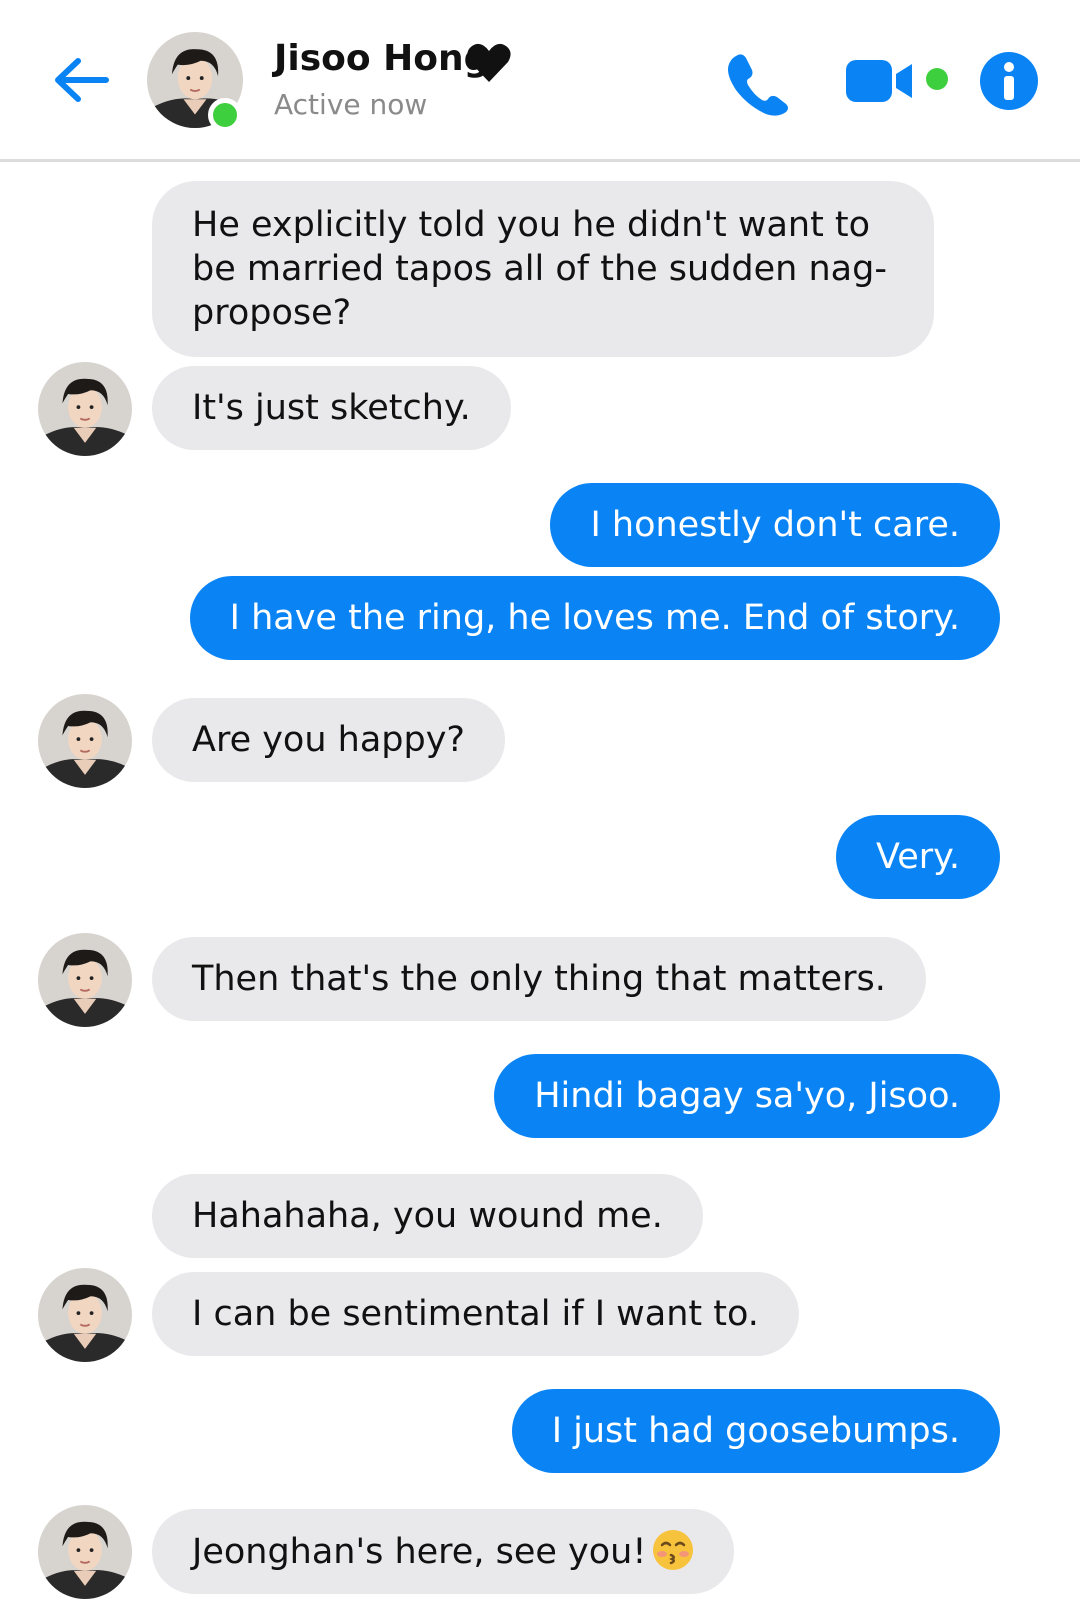  I want to click on received-message: Jeonghan's here, see you!, so click(443, 1551).